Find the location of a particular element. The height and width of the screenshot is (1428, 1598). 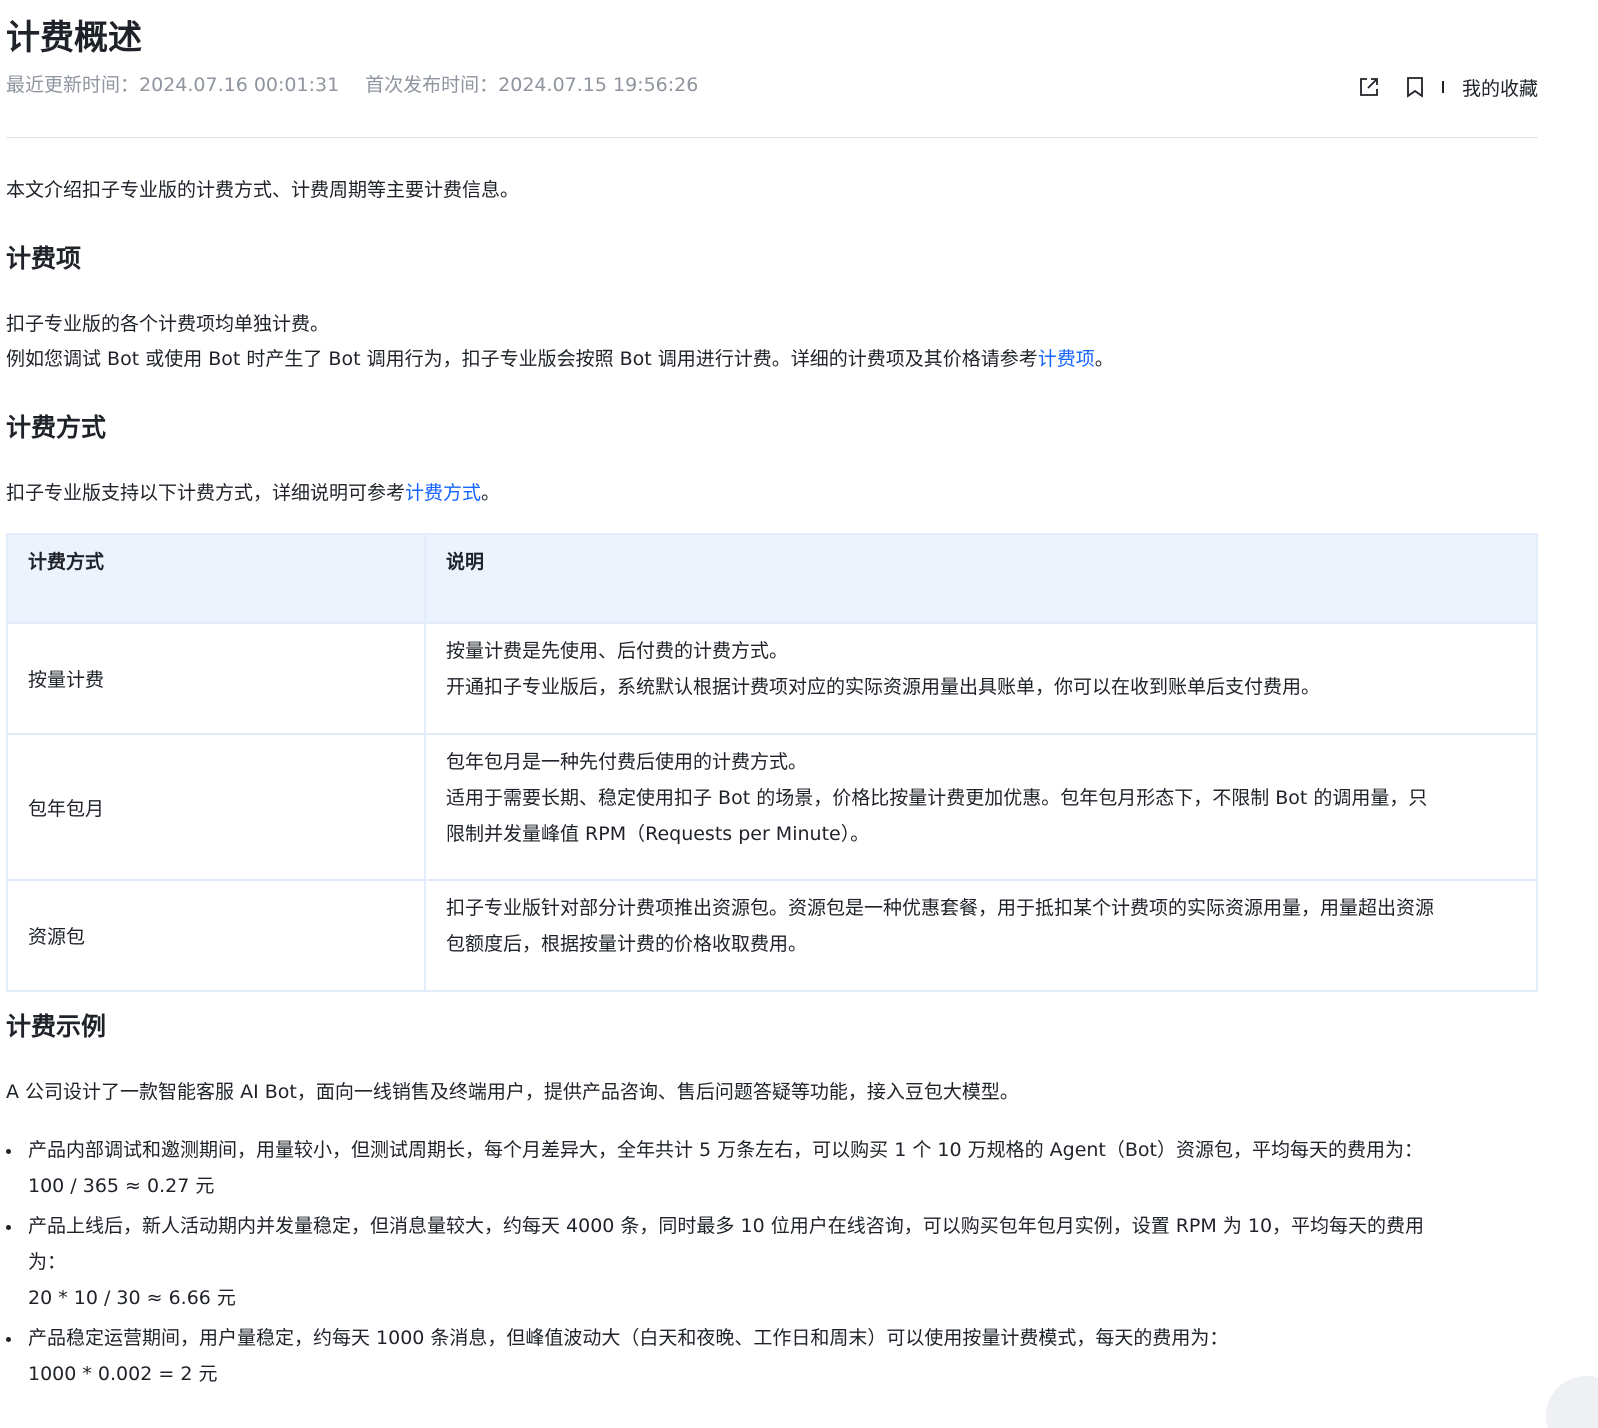

table-cell-method: 包年包月 is located at coordinates (216, 807).